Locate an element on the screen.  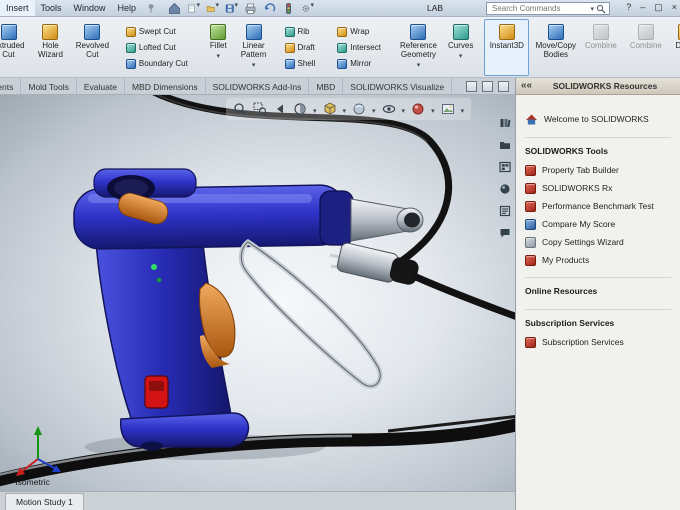
edit-appearance-icon is located at coordinates (418, 109).